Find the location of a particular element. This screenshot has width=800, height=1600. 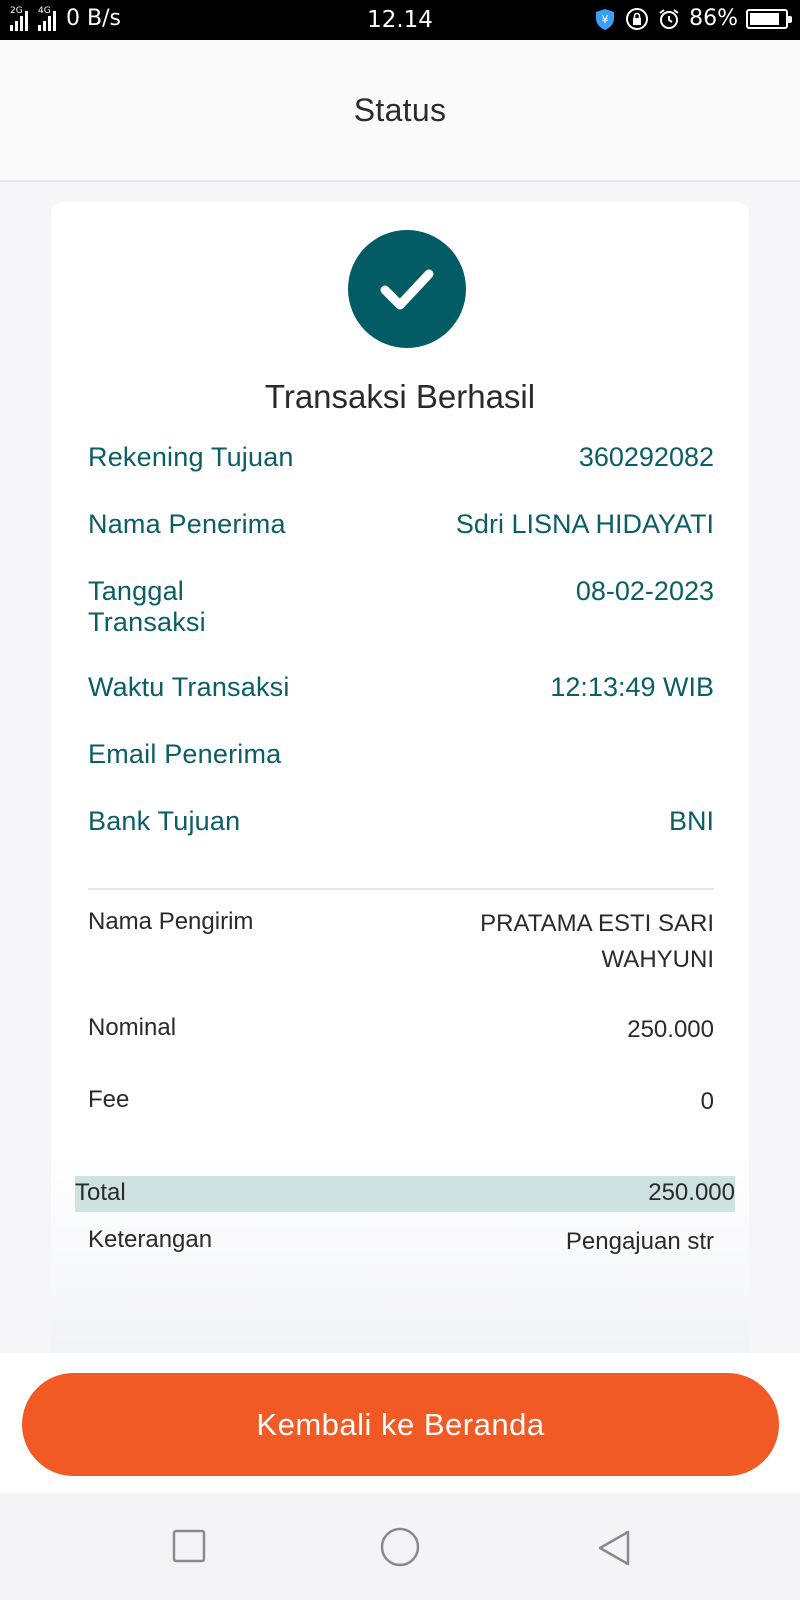

row-value: 12:13:49 WIB is located at coordinates (632, 687).